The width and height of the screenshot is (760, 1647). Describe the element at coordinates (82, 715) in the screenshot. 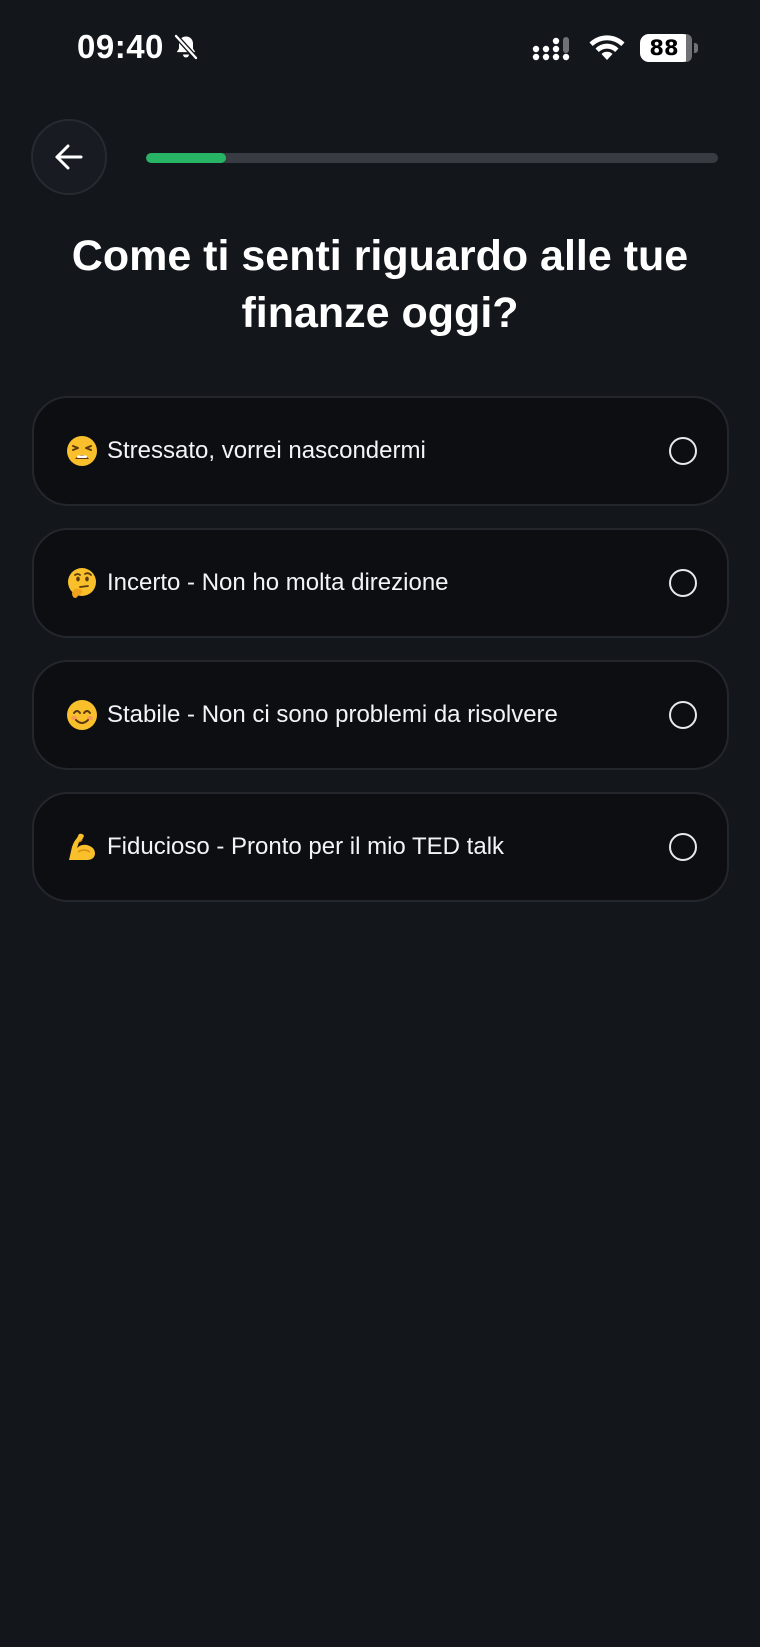

I see `smiling-face-emoji-icon` at that location.